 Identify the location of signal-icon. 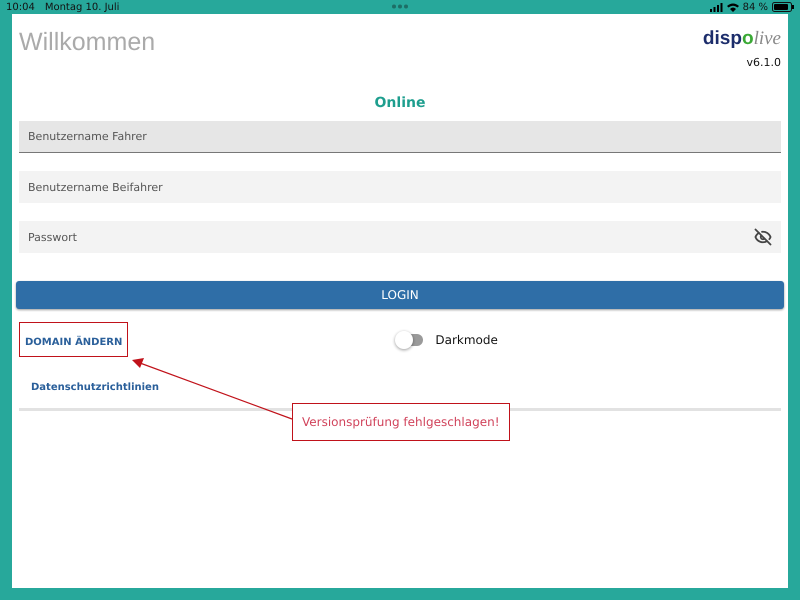
(716, 7).